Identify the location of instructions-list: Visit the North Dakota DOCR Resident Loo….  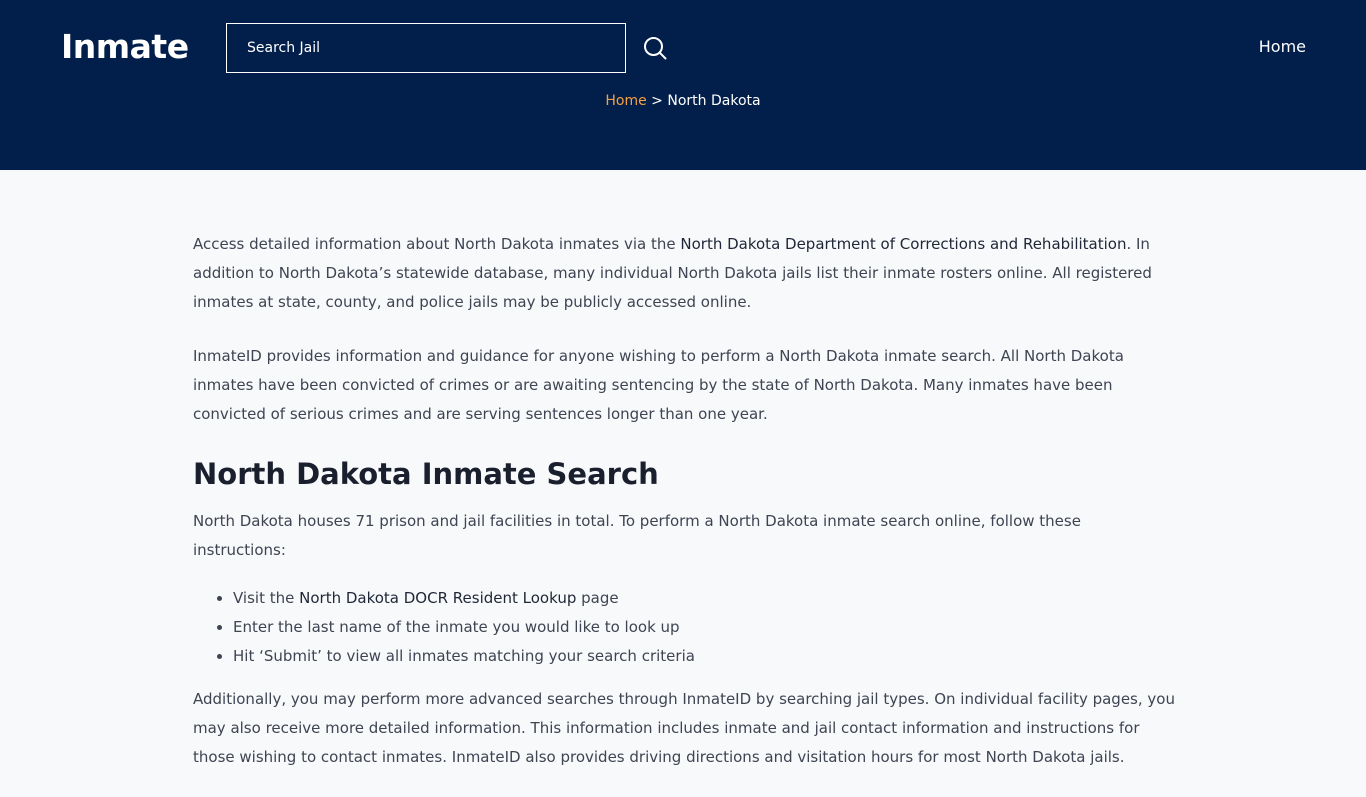
(685, 627).